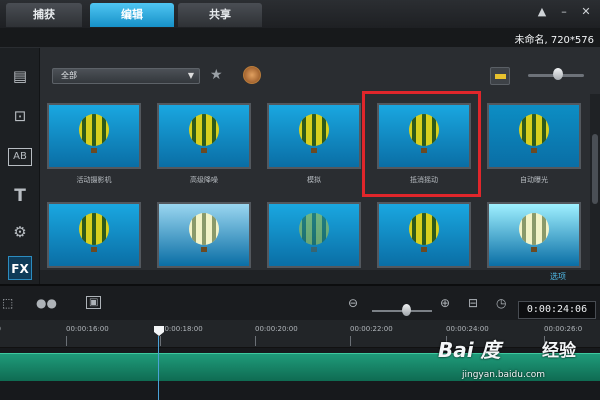 Image resolution: width=600 pixels, height=400 pixels. I want to click on add-to-favorites-icon: ★, so click(220, 75).